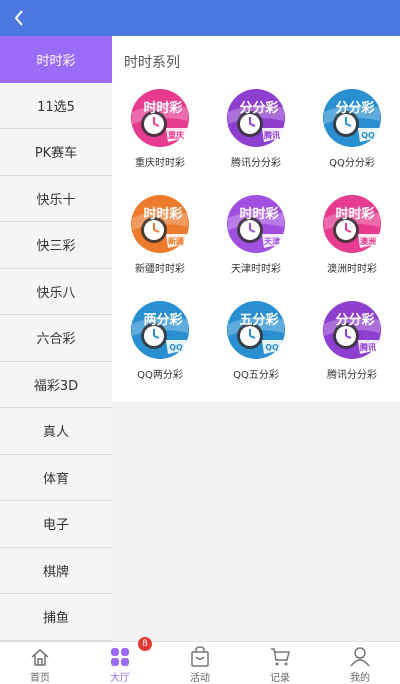  I want to click on lottery-clock-icon: 分分彩 QQ, so click(352, 118).